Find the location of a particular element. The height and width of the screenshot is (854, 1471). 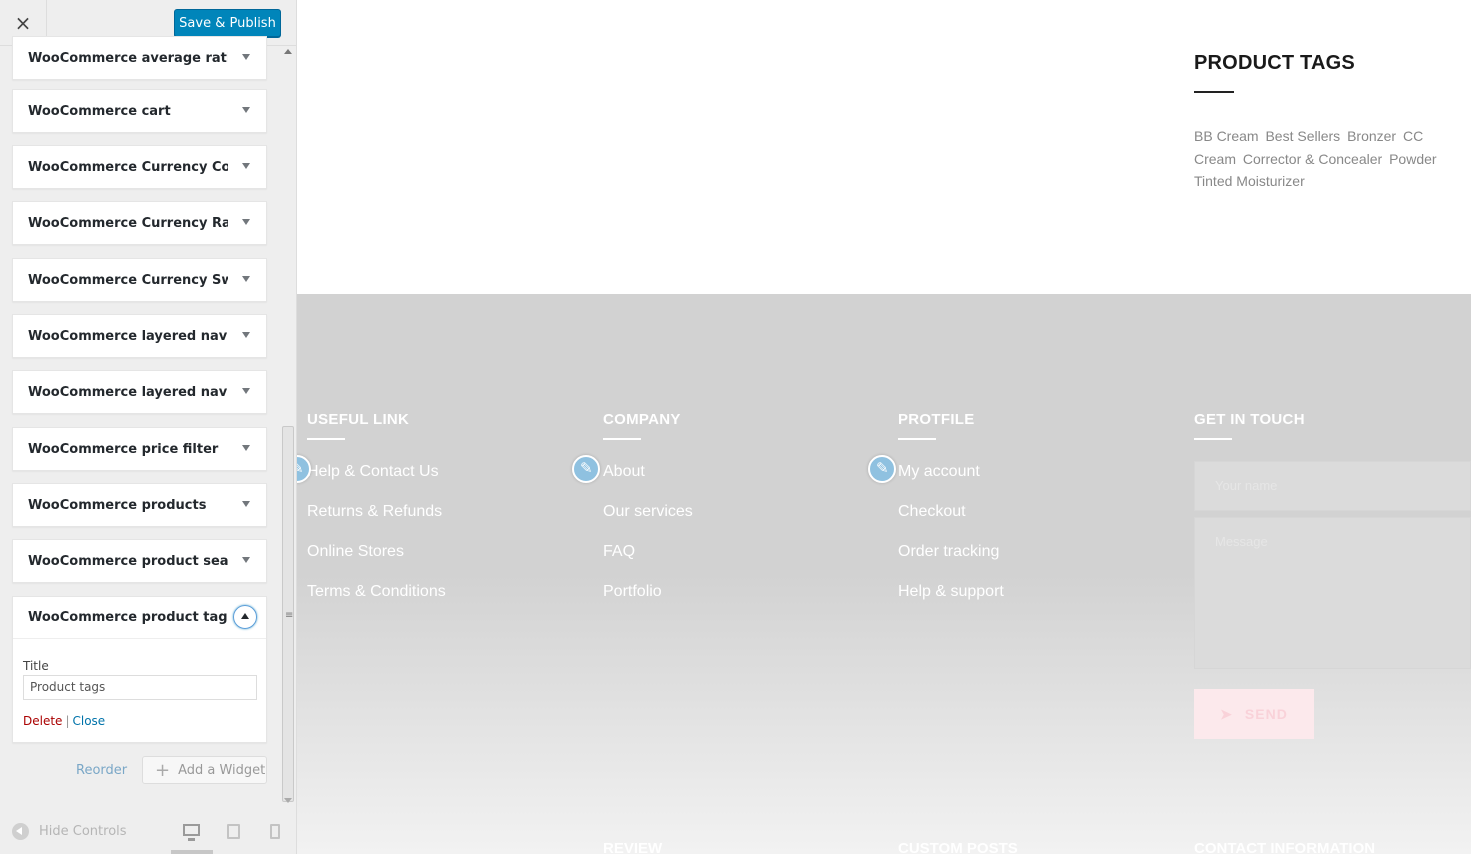

title-input: Product tags is located at coordinates (140, 687).